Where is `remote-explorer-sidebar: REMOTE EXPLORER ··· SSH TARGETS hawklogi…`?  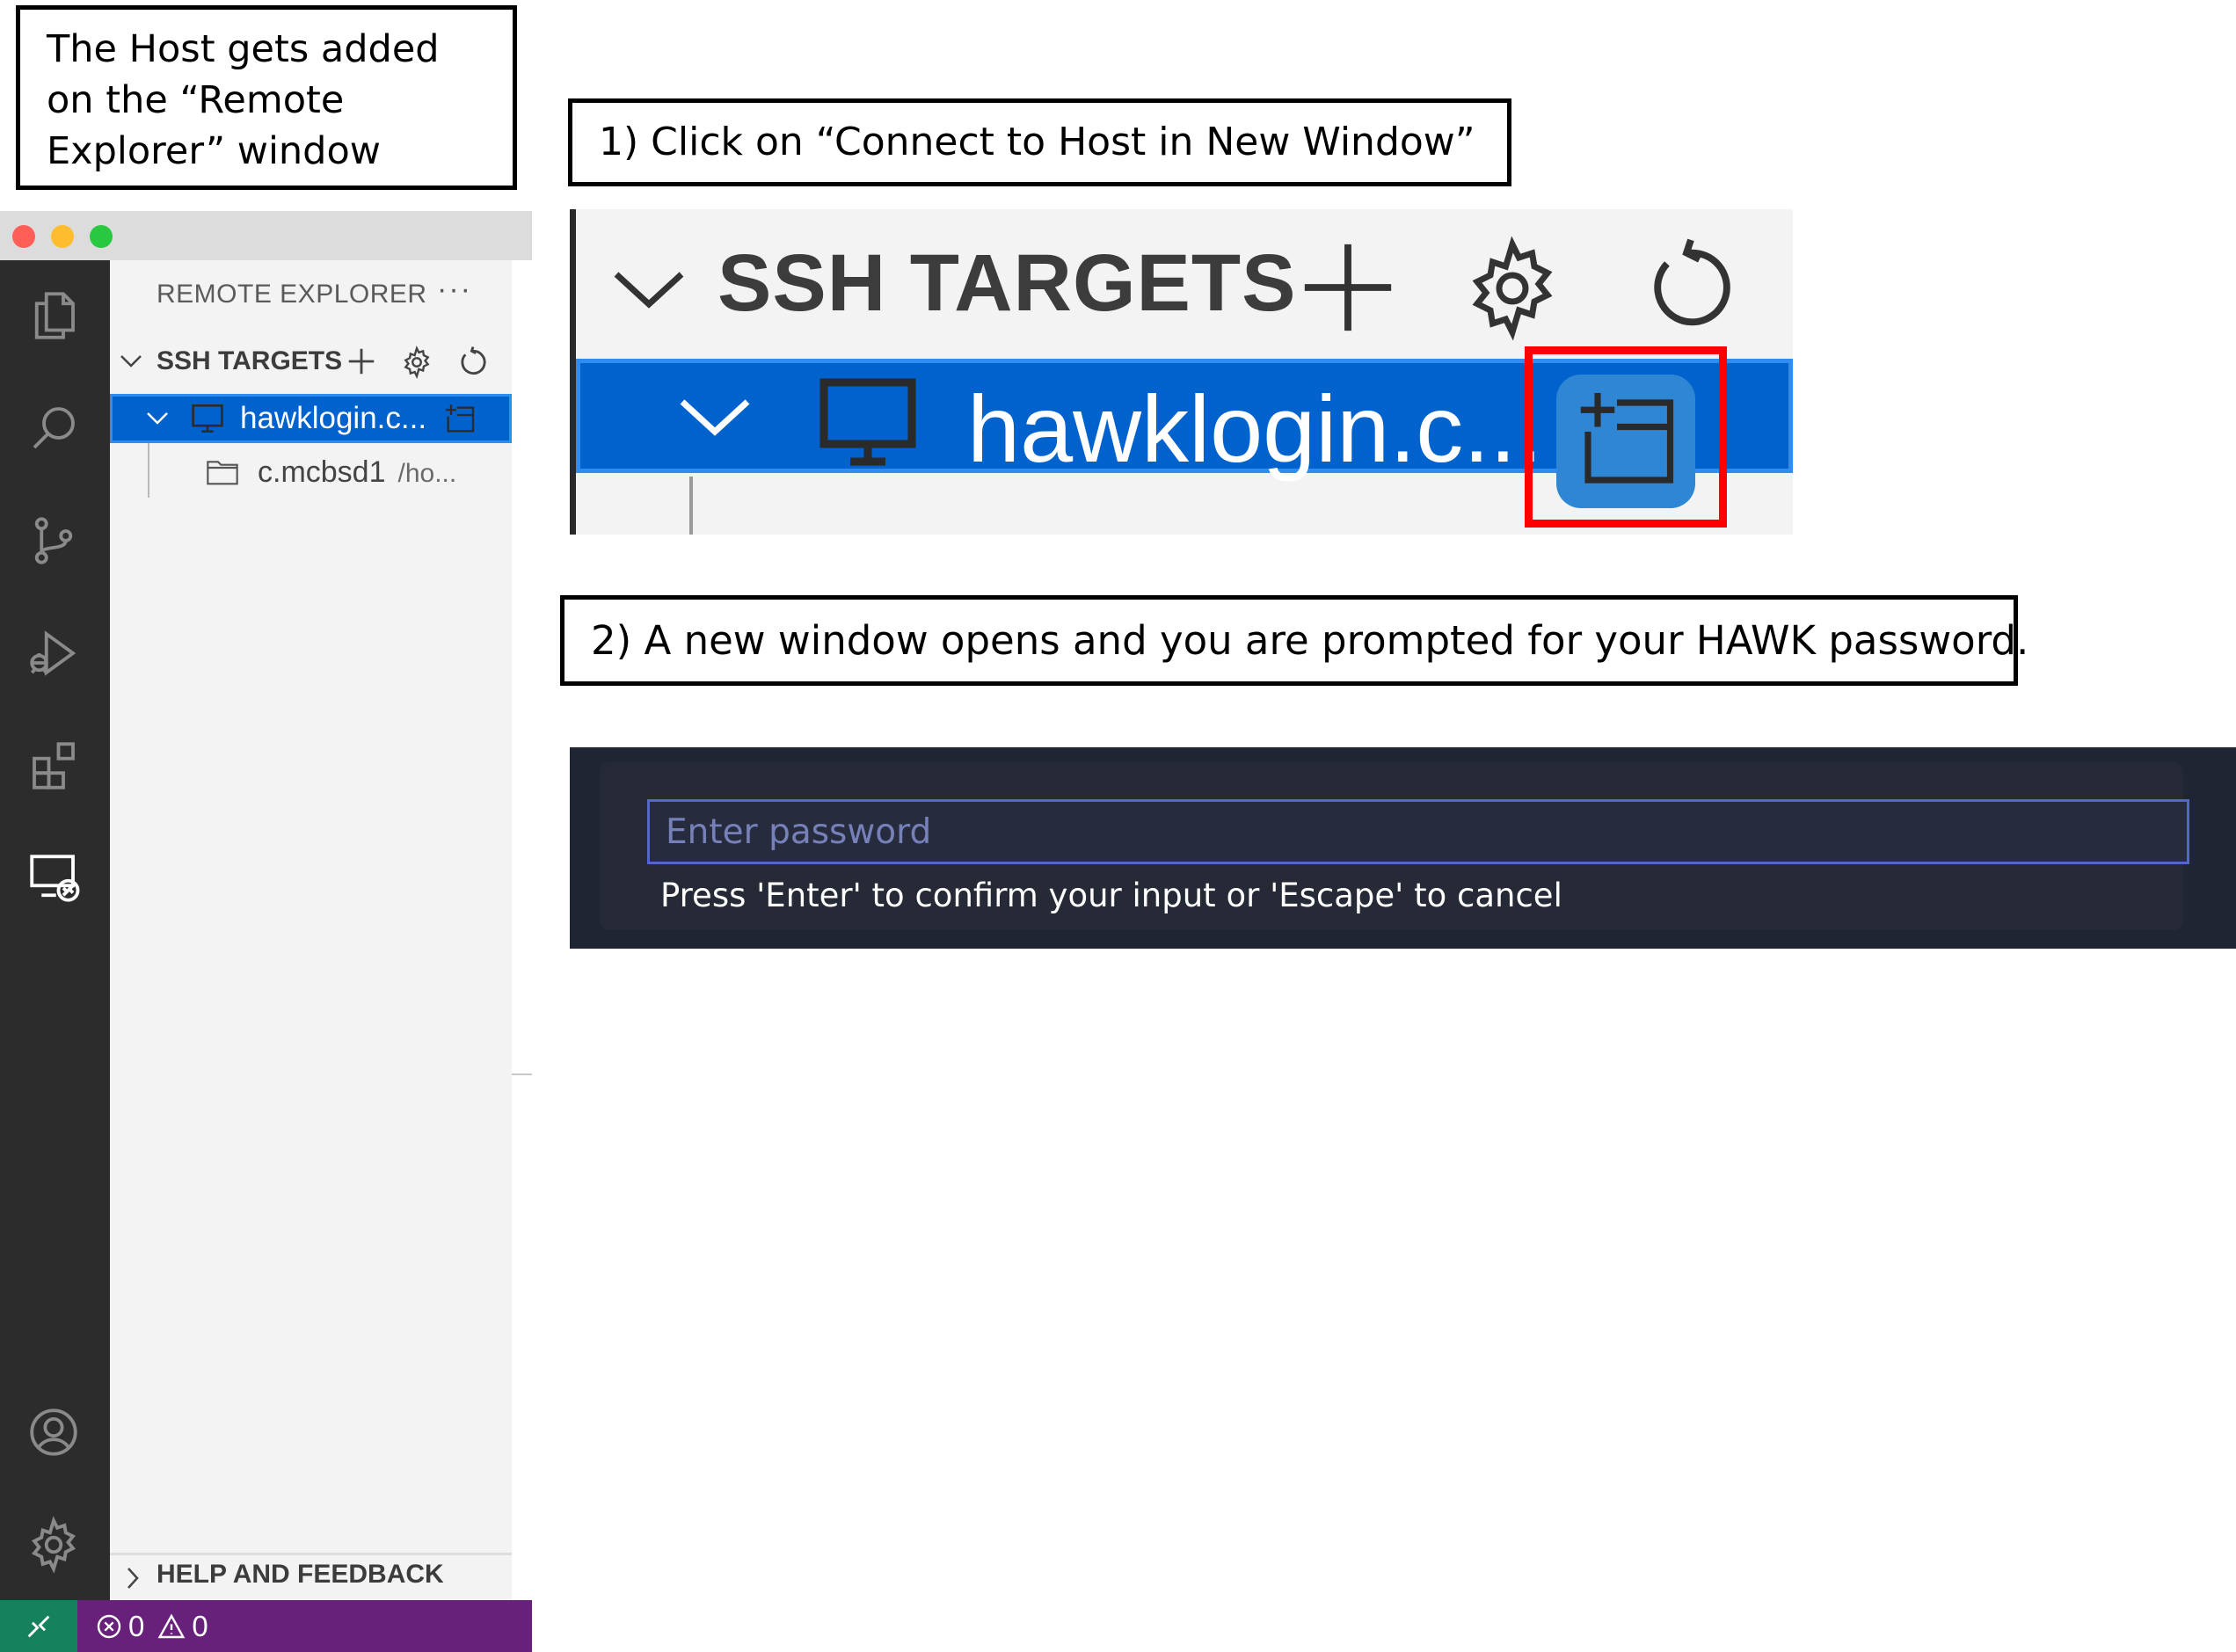
remote-explorer-sidebar: REMOTE EXPLORER ··· SSH TARGETS hawklogi… is located at coordinates (311, 930).